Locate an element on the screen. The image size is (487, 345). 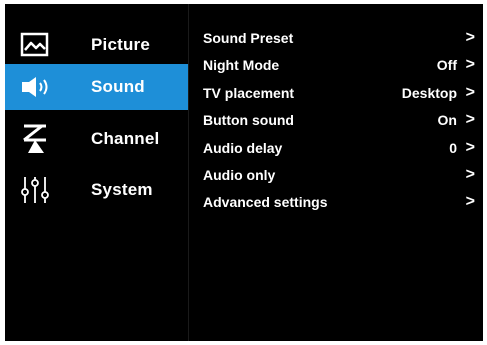
sidebar-item-sound: Sound is located at coordinates (96, 87).